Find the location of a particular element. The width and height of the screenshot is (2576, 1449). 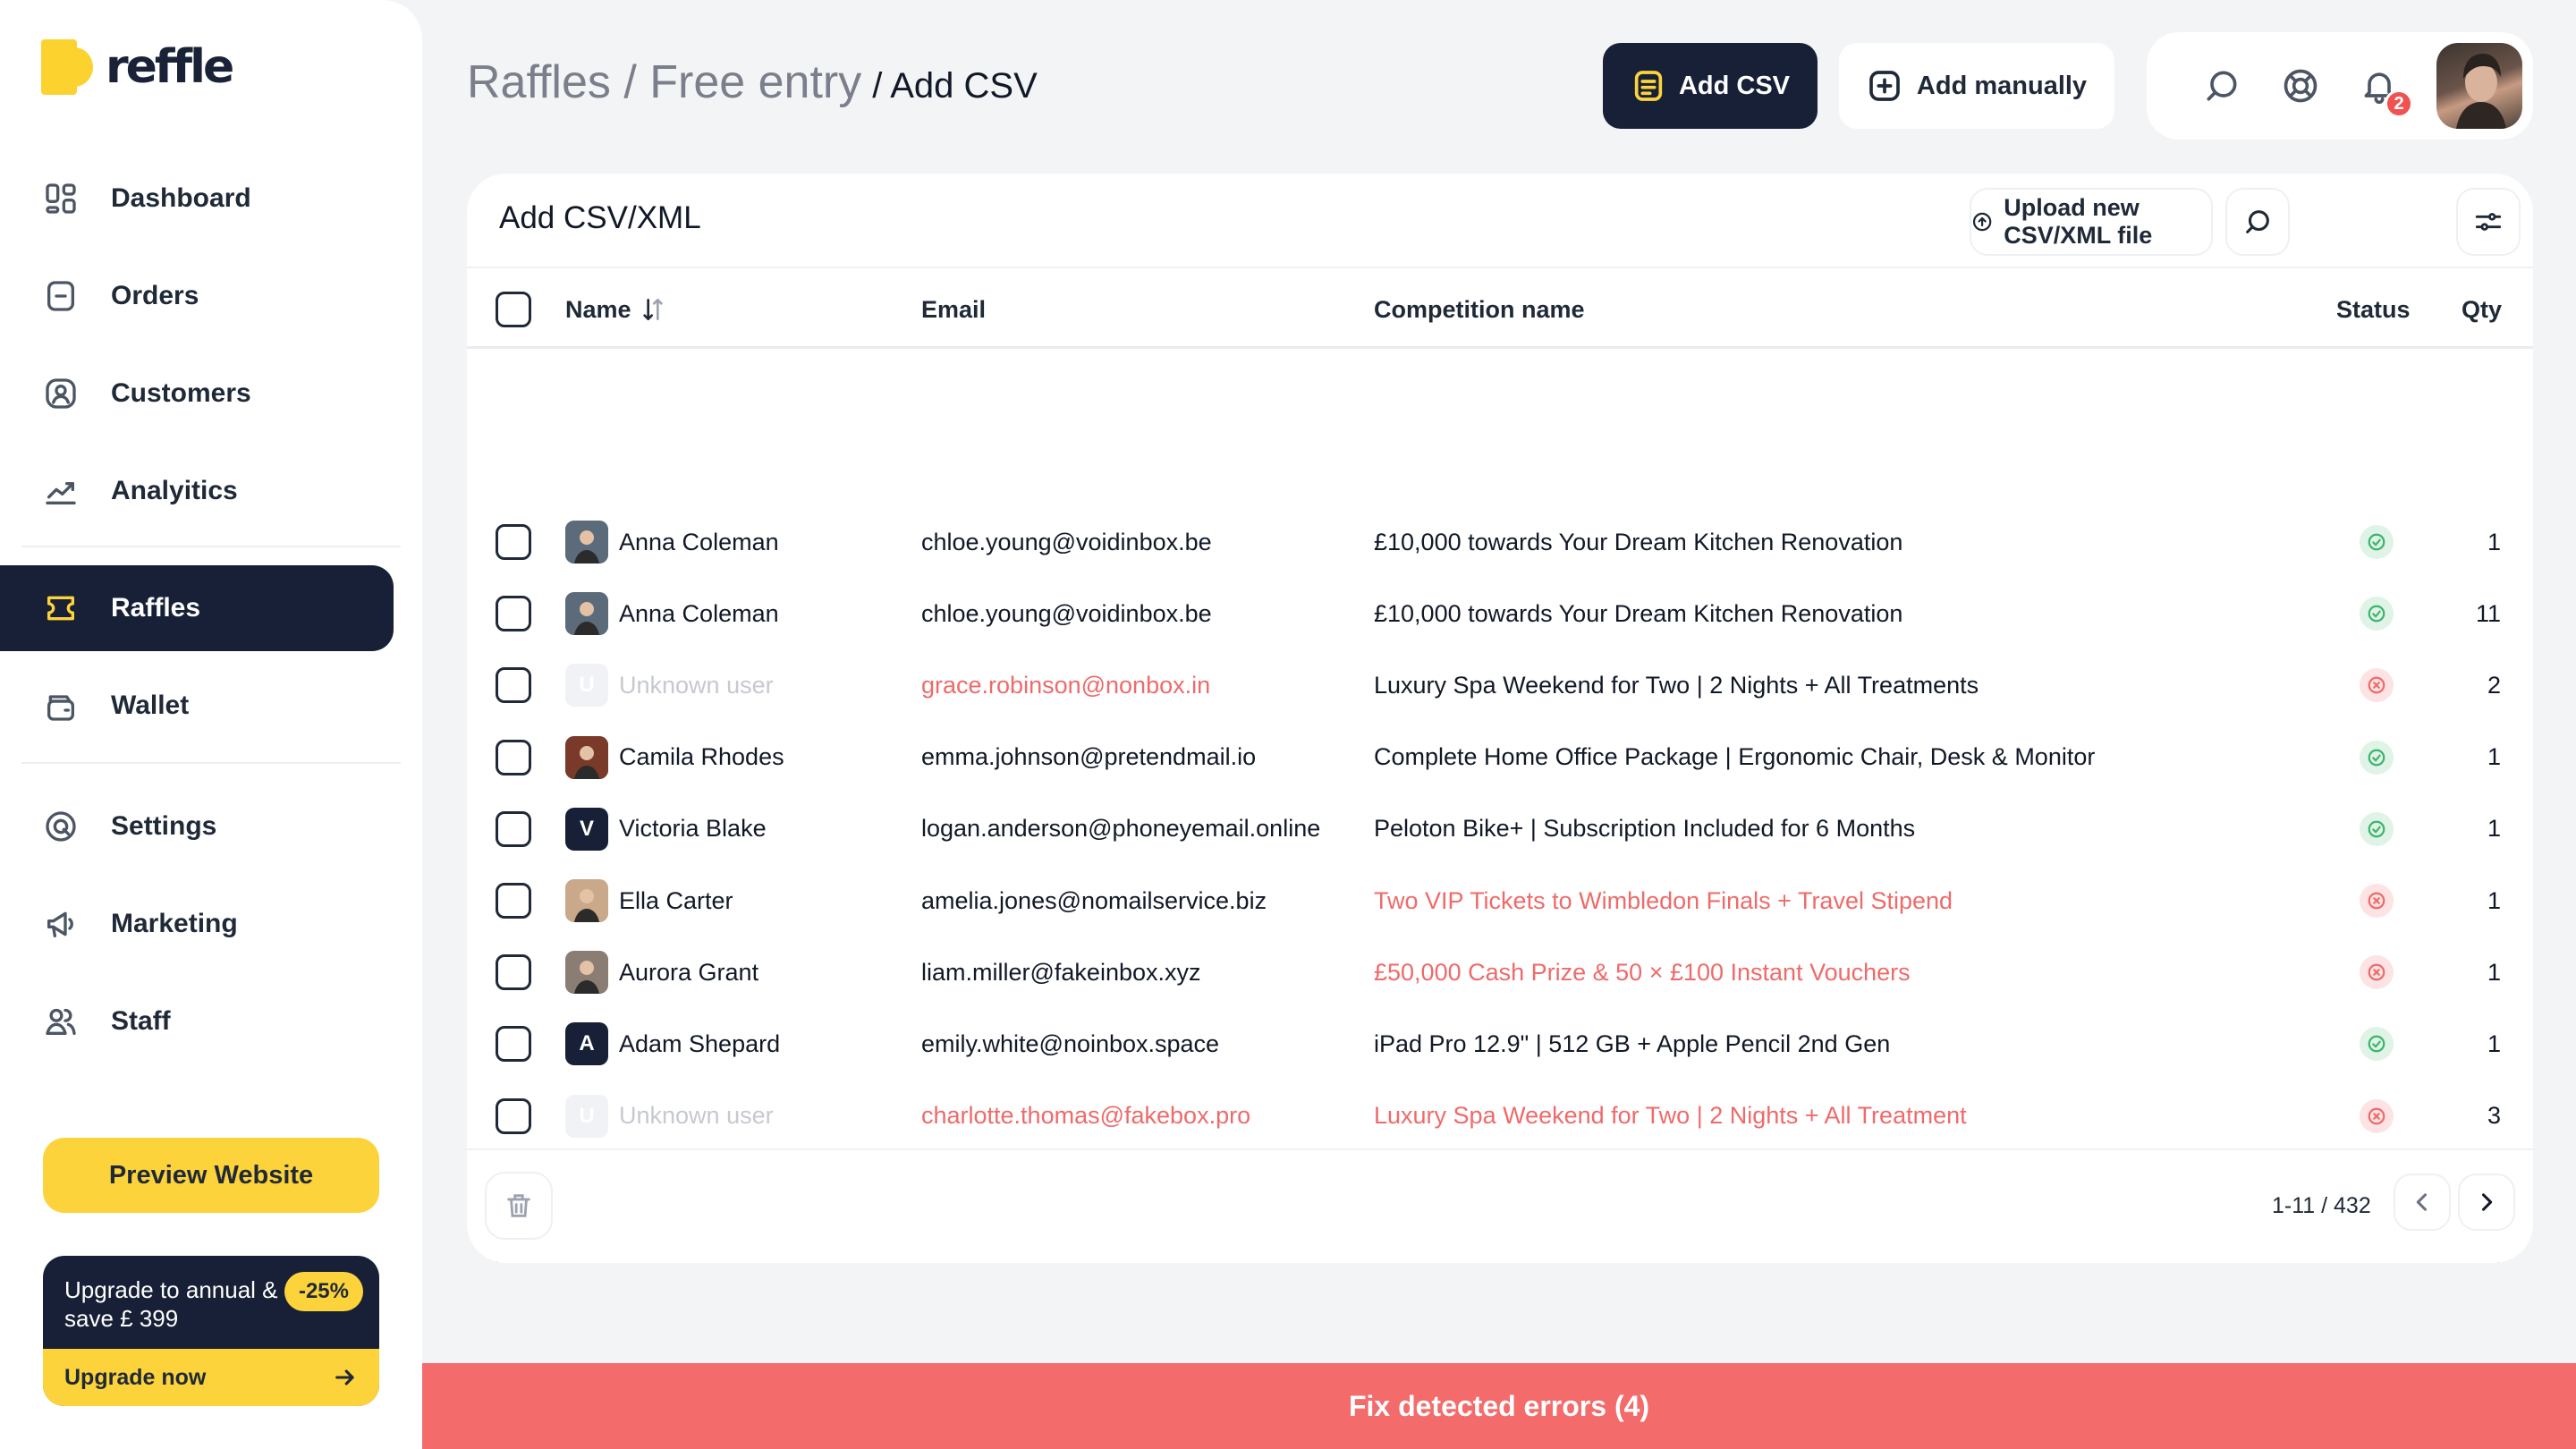

sidebar-item-label: Dashboard is located at coordinates (181, 198).